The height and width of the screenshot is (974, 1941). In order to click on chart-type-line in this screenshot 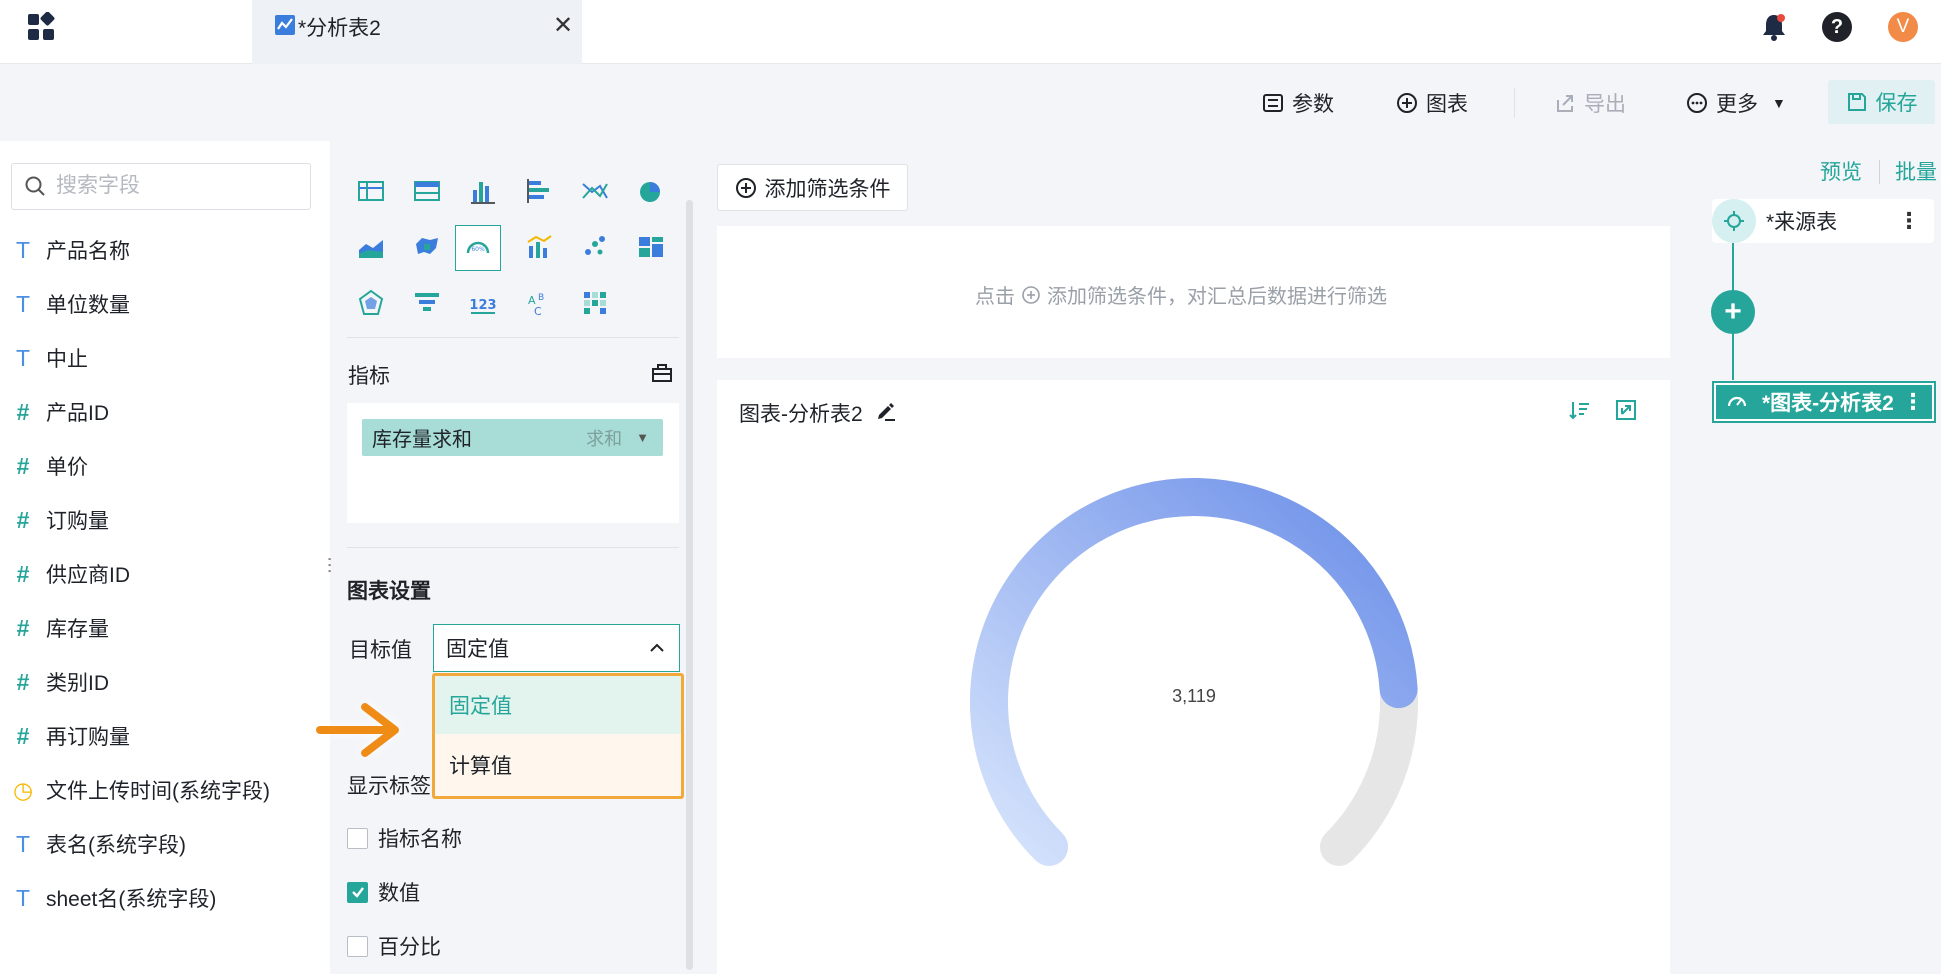, I will do `click(595, 191)`.